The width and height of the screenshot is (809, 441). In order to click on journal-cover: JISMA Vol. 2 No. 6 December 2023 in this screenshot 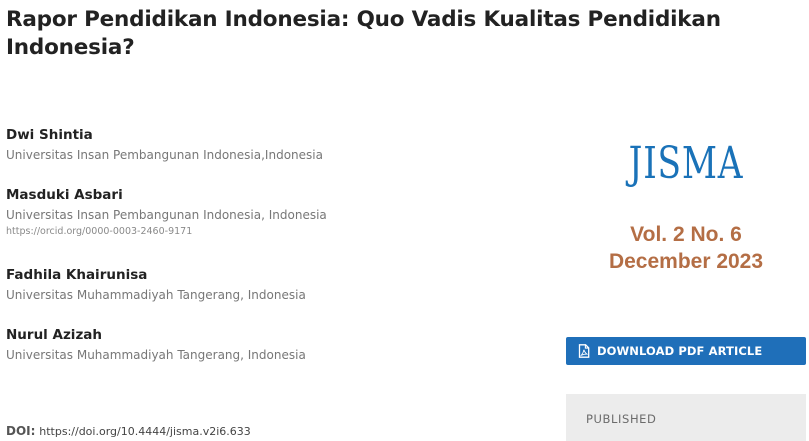, I will do `click(686, 210)`.